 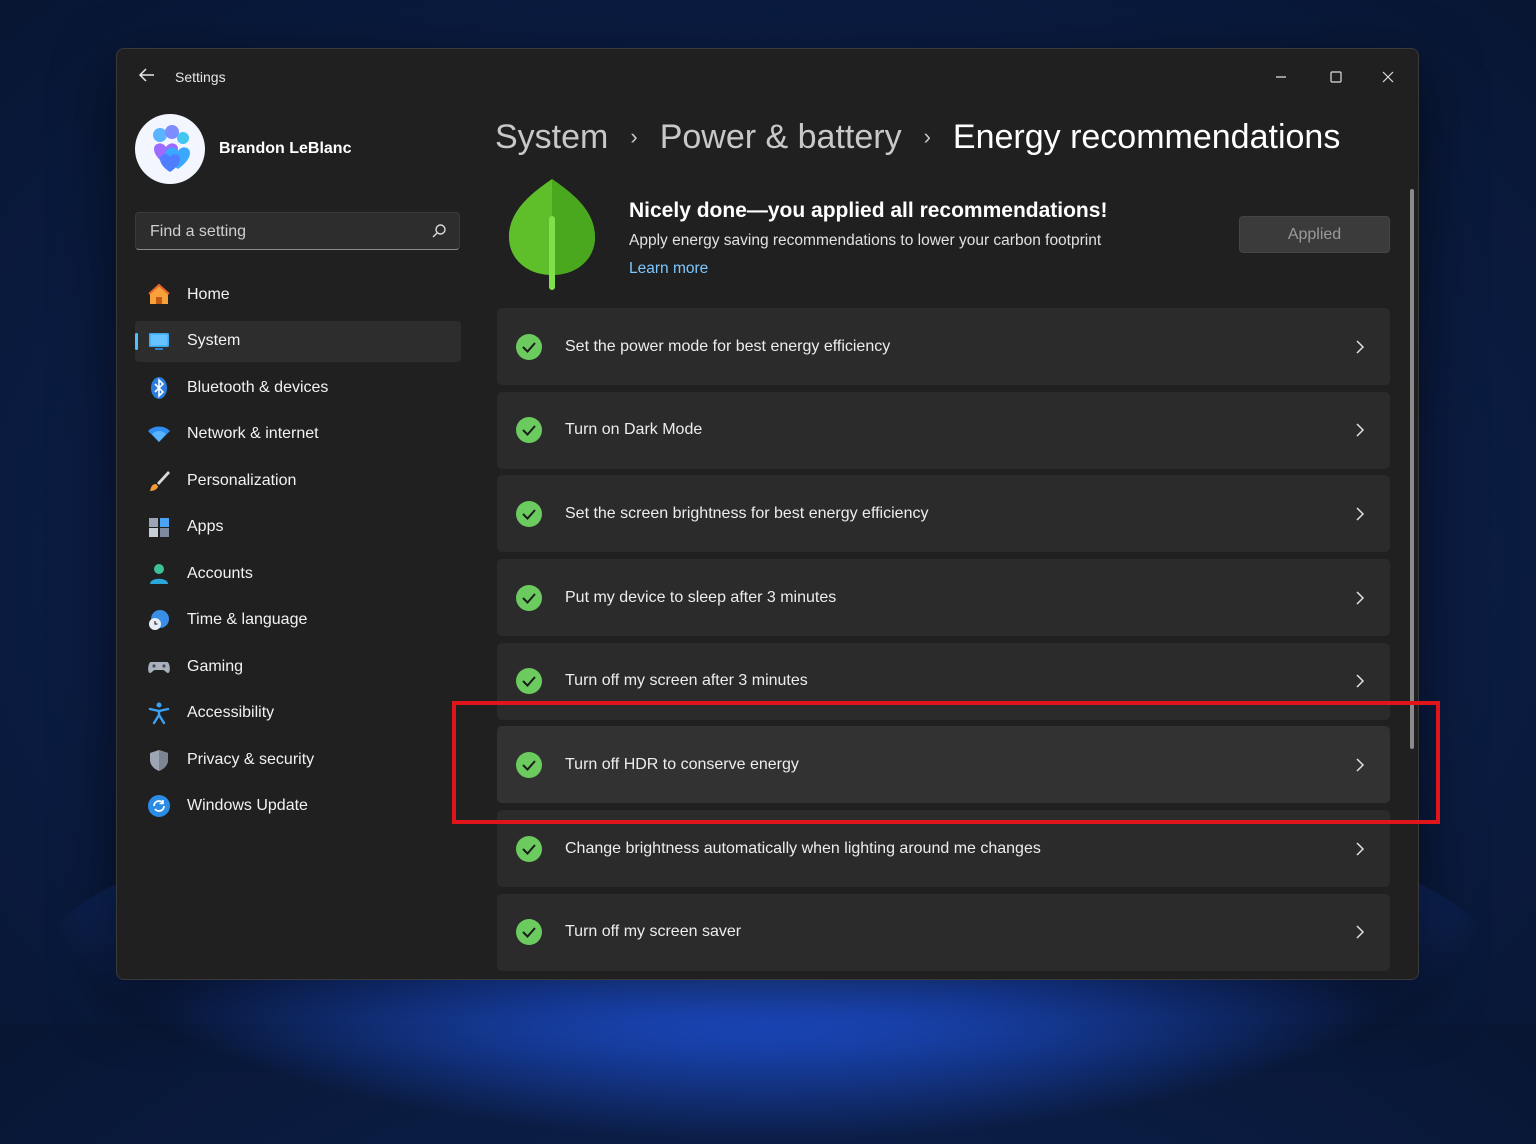 I want to click on recommendation-label: Put my device to sleep after 3 minutes, so click(x=701, y=597).